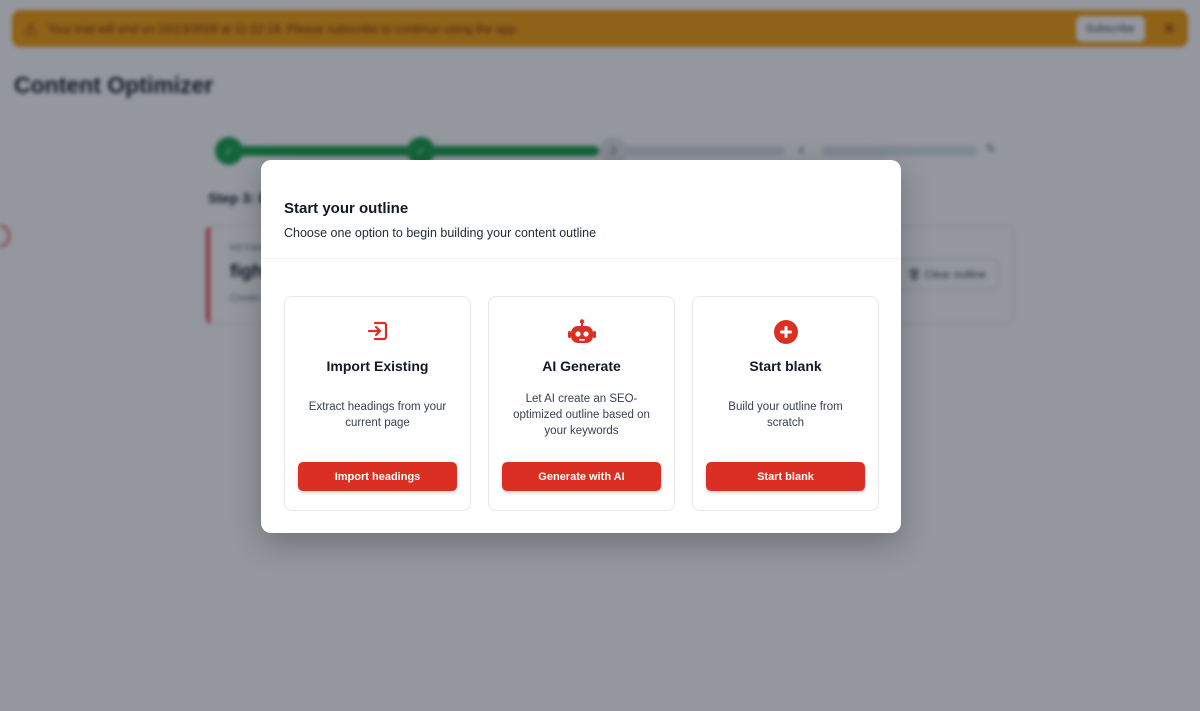 The height and width of the screenshot is (711, 1200). Describe the element at coordinates (785, 366) in the screenshot. I see `option-title: Start blank` at that location.